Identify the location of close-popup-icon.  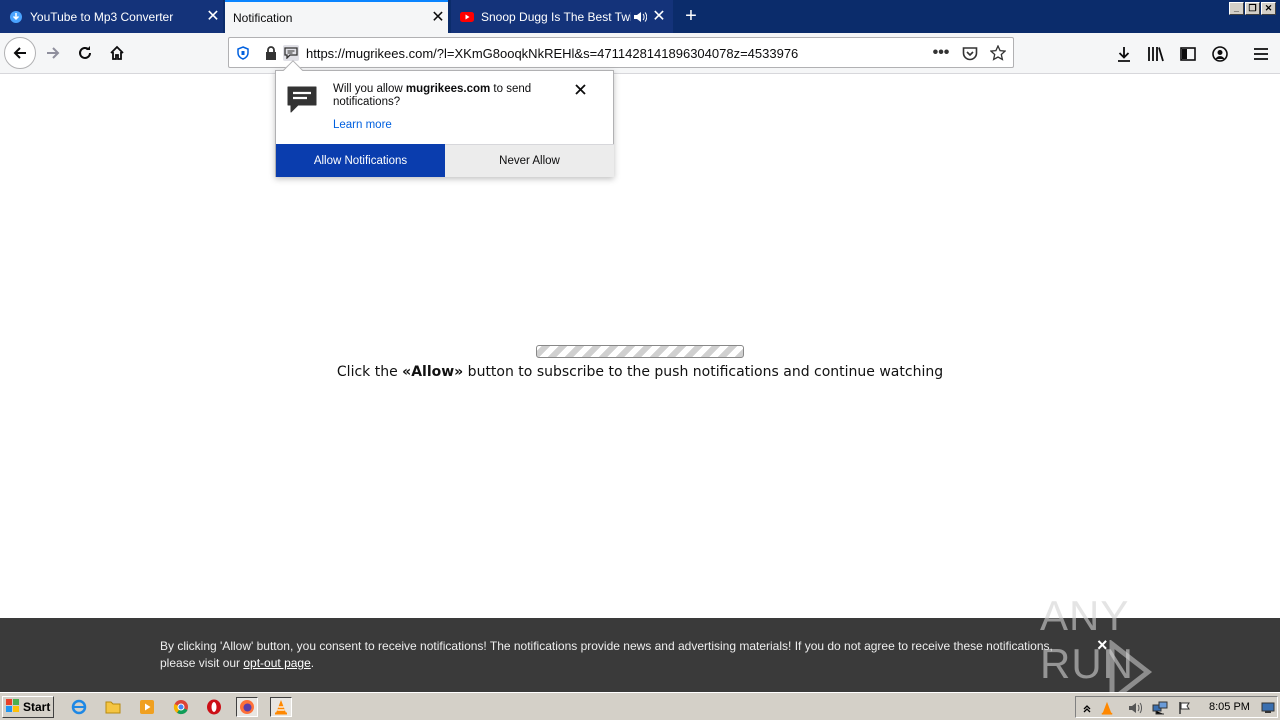
(580, 89).